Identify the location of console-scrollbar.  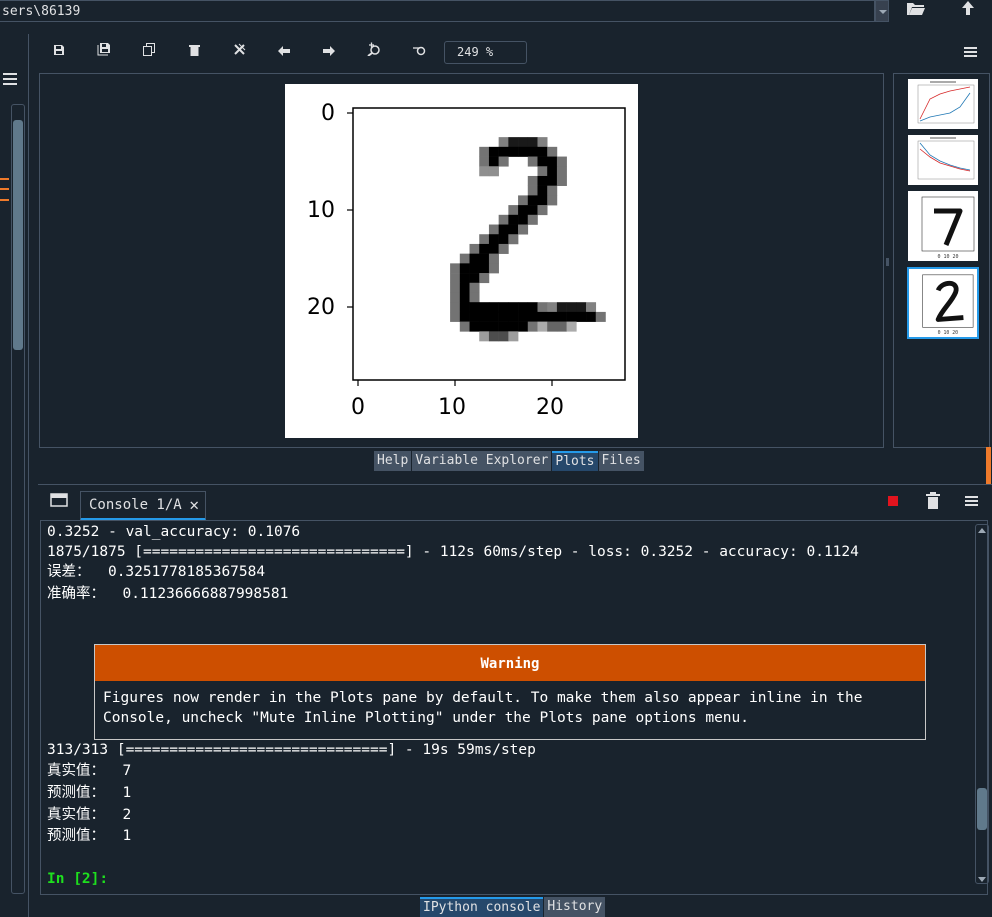
(982, 704).